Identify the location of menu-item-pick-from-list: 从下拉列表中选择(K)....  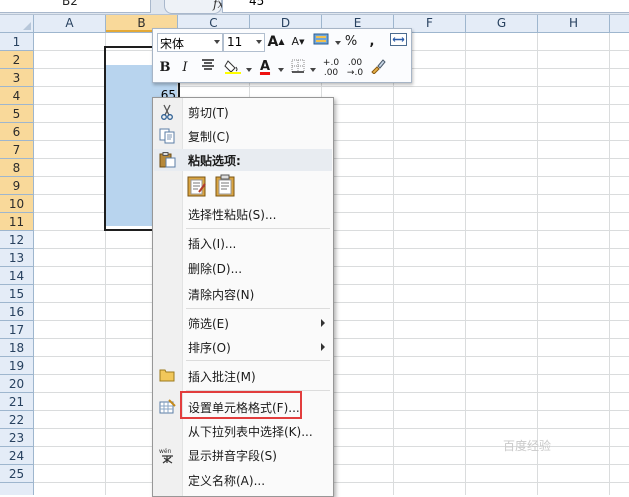
(243, 431).